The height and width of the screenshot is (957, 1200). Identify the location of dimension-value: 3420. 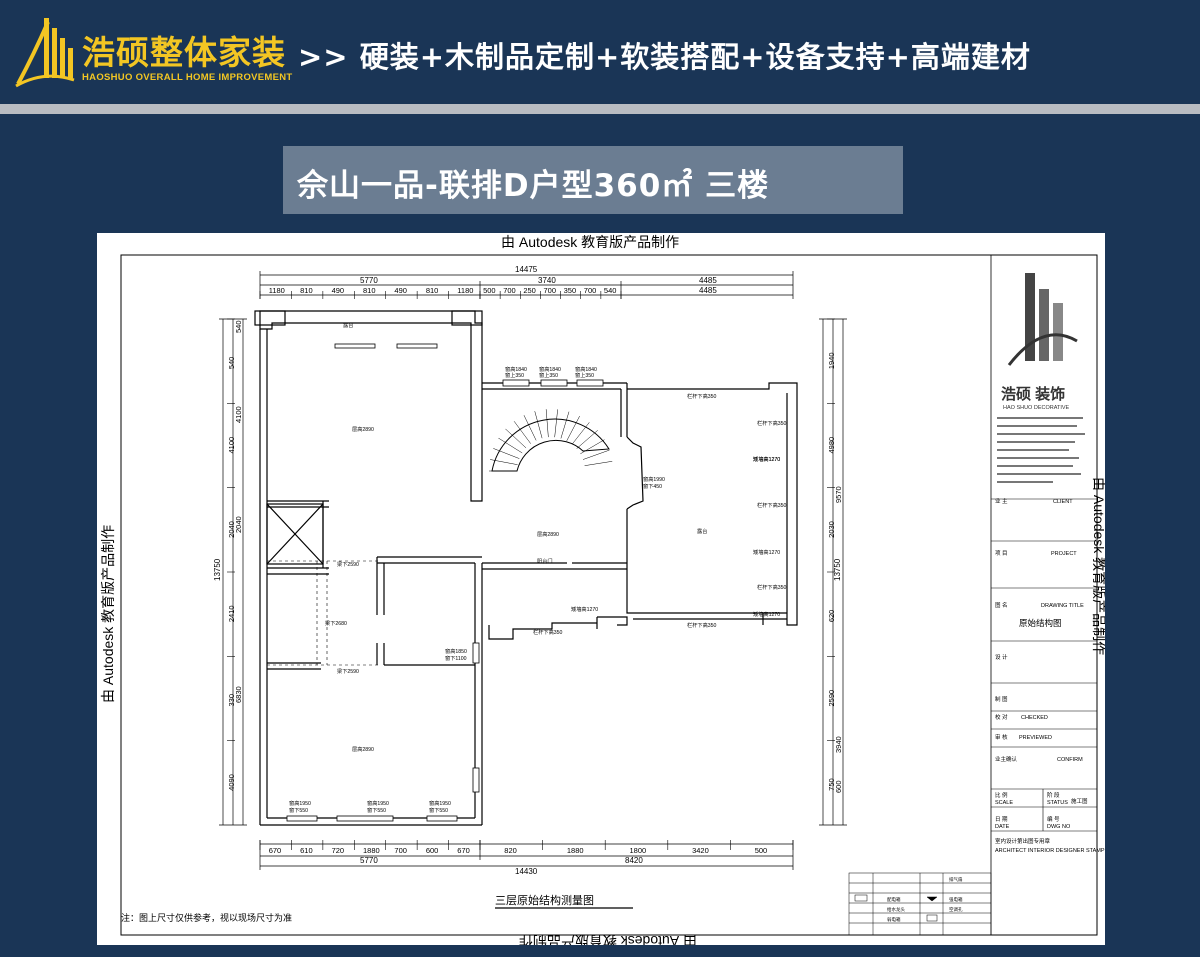
(700, 850).